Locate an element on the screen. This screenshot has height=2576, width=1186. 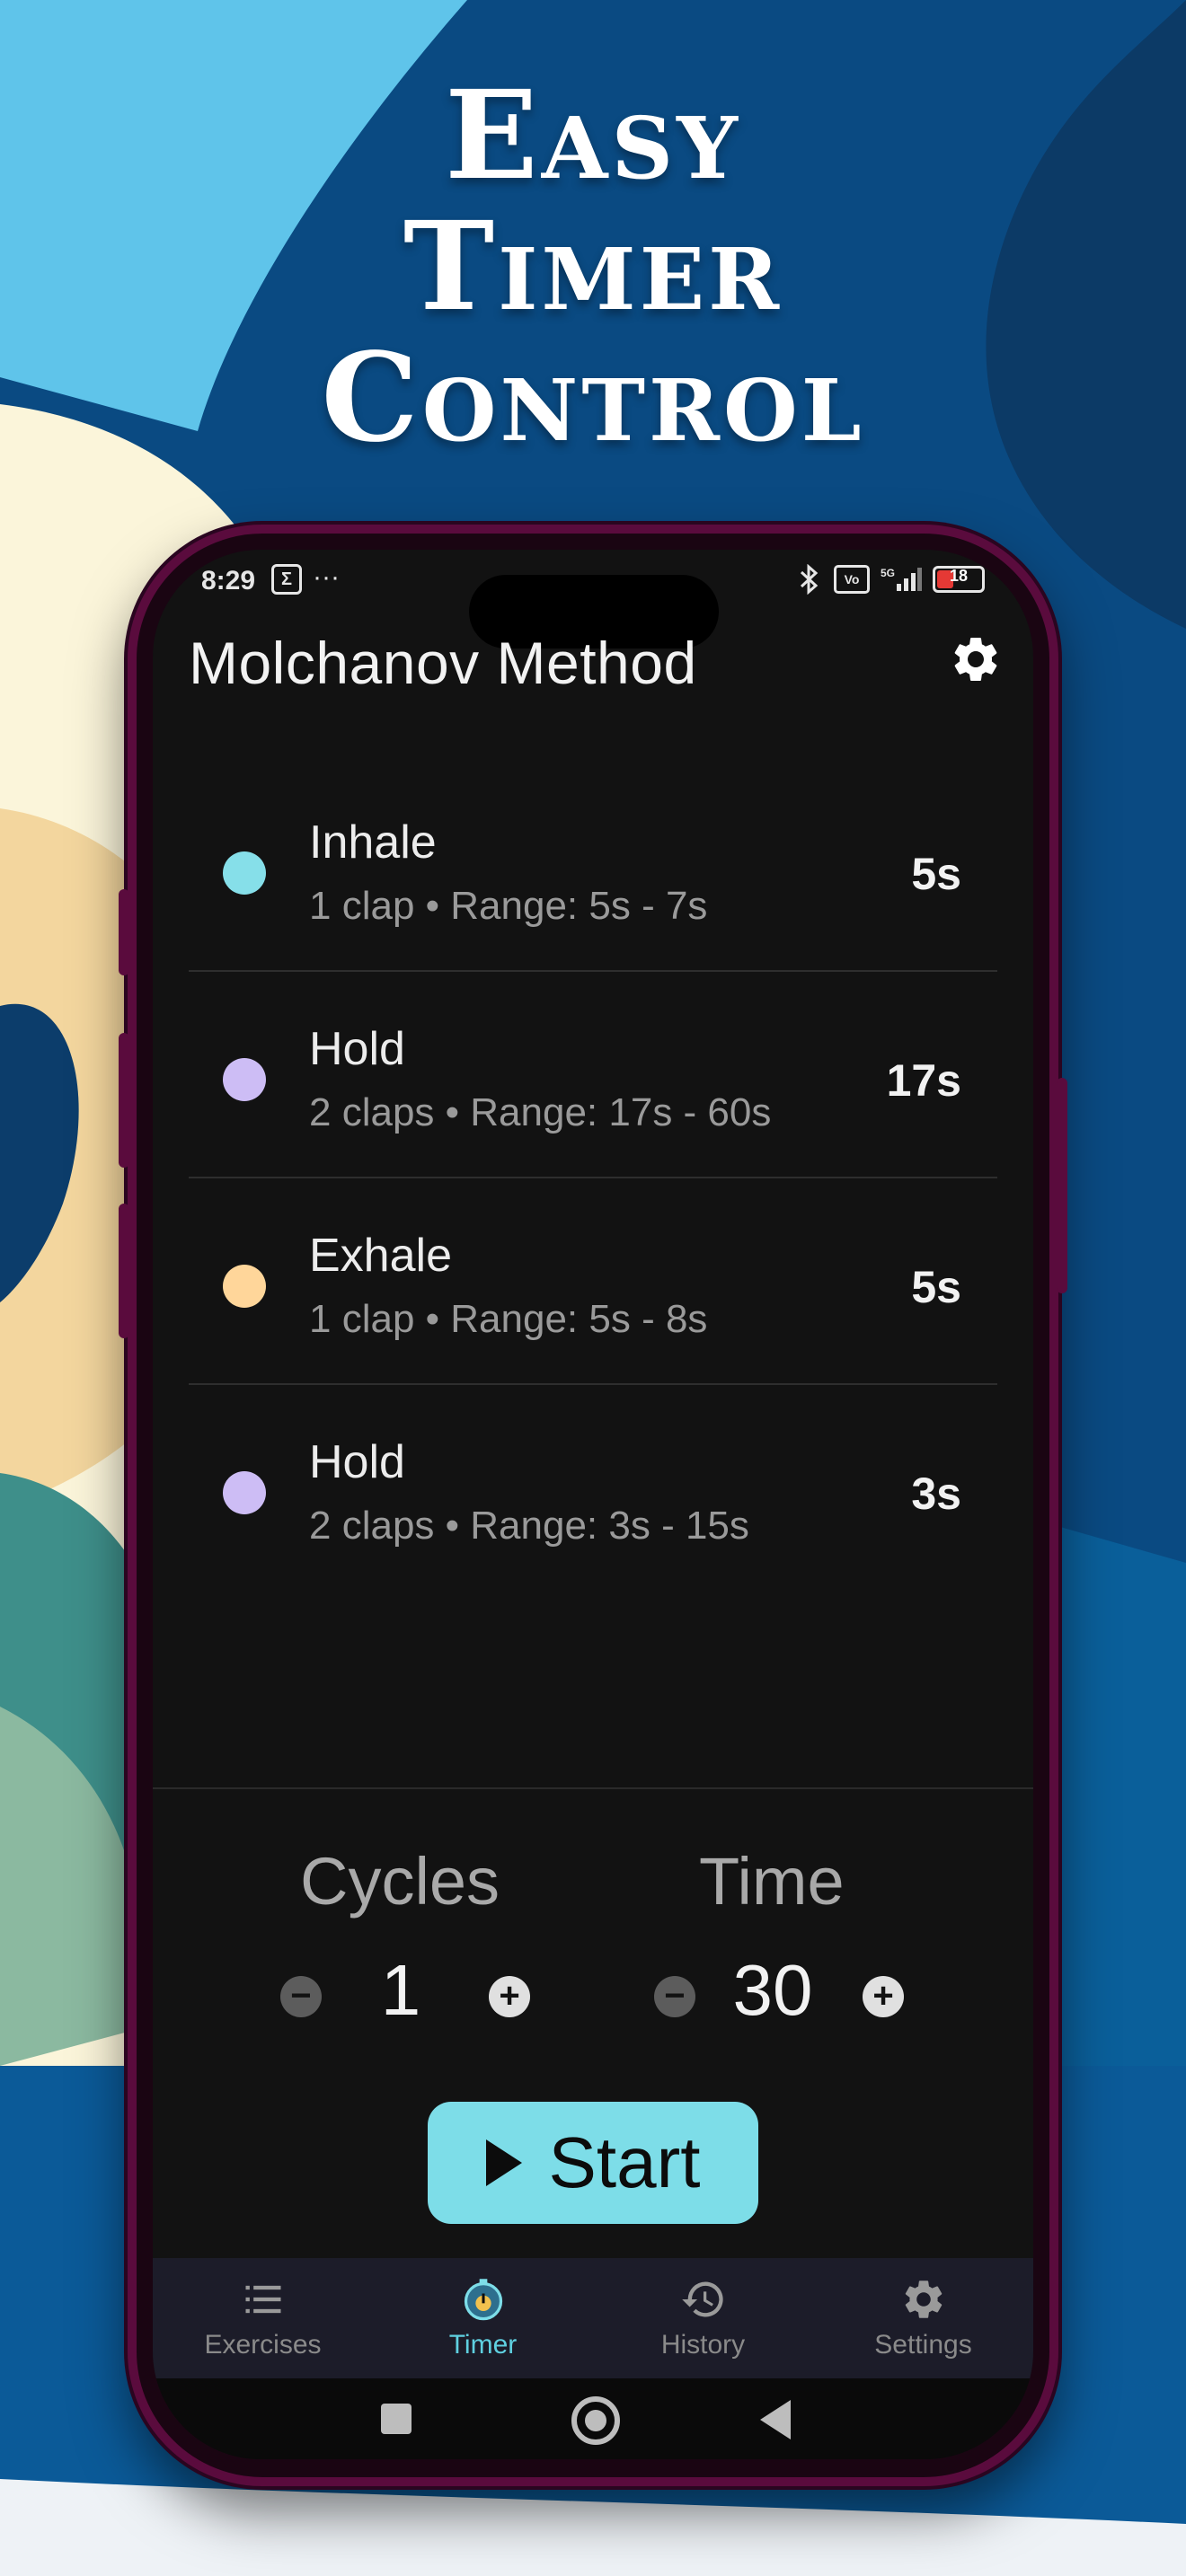
status-icons: Vo 5G 18 is located at coordinates (890, 579).